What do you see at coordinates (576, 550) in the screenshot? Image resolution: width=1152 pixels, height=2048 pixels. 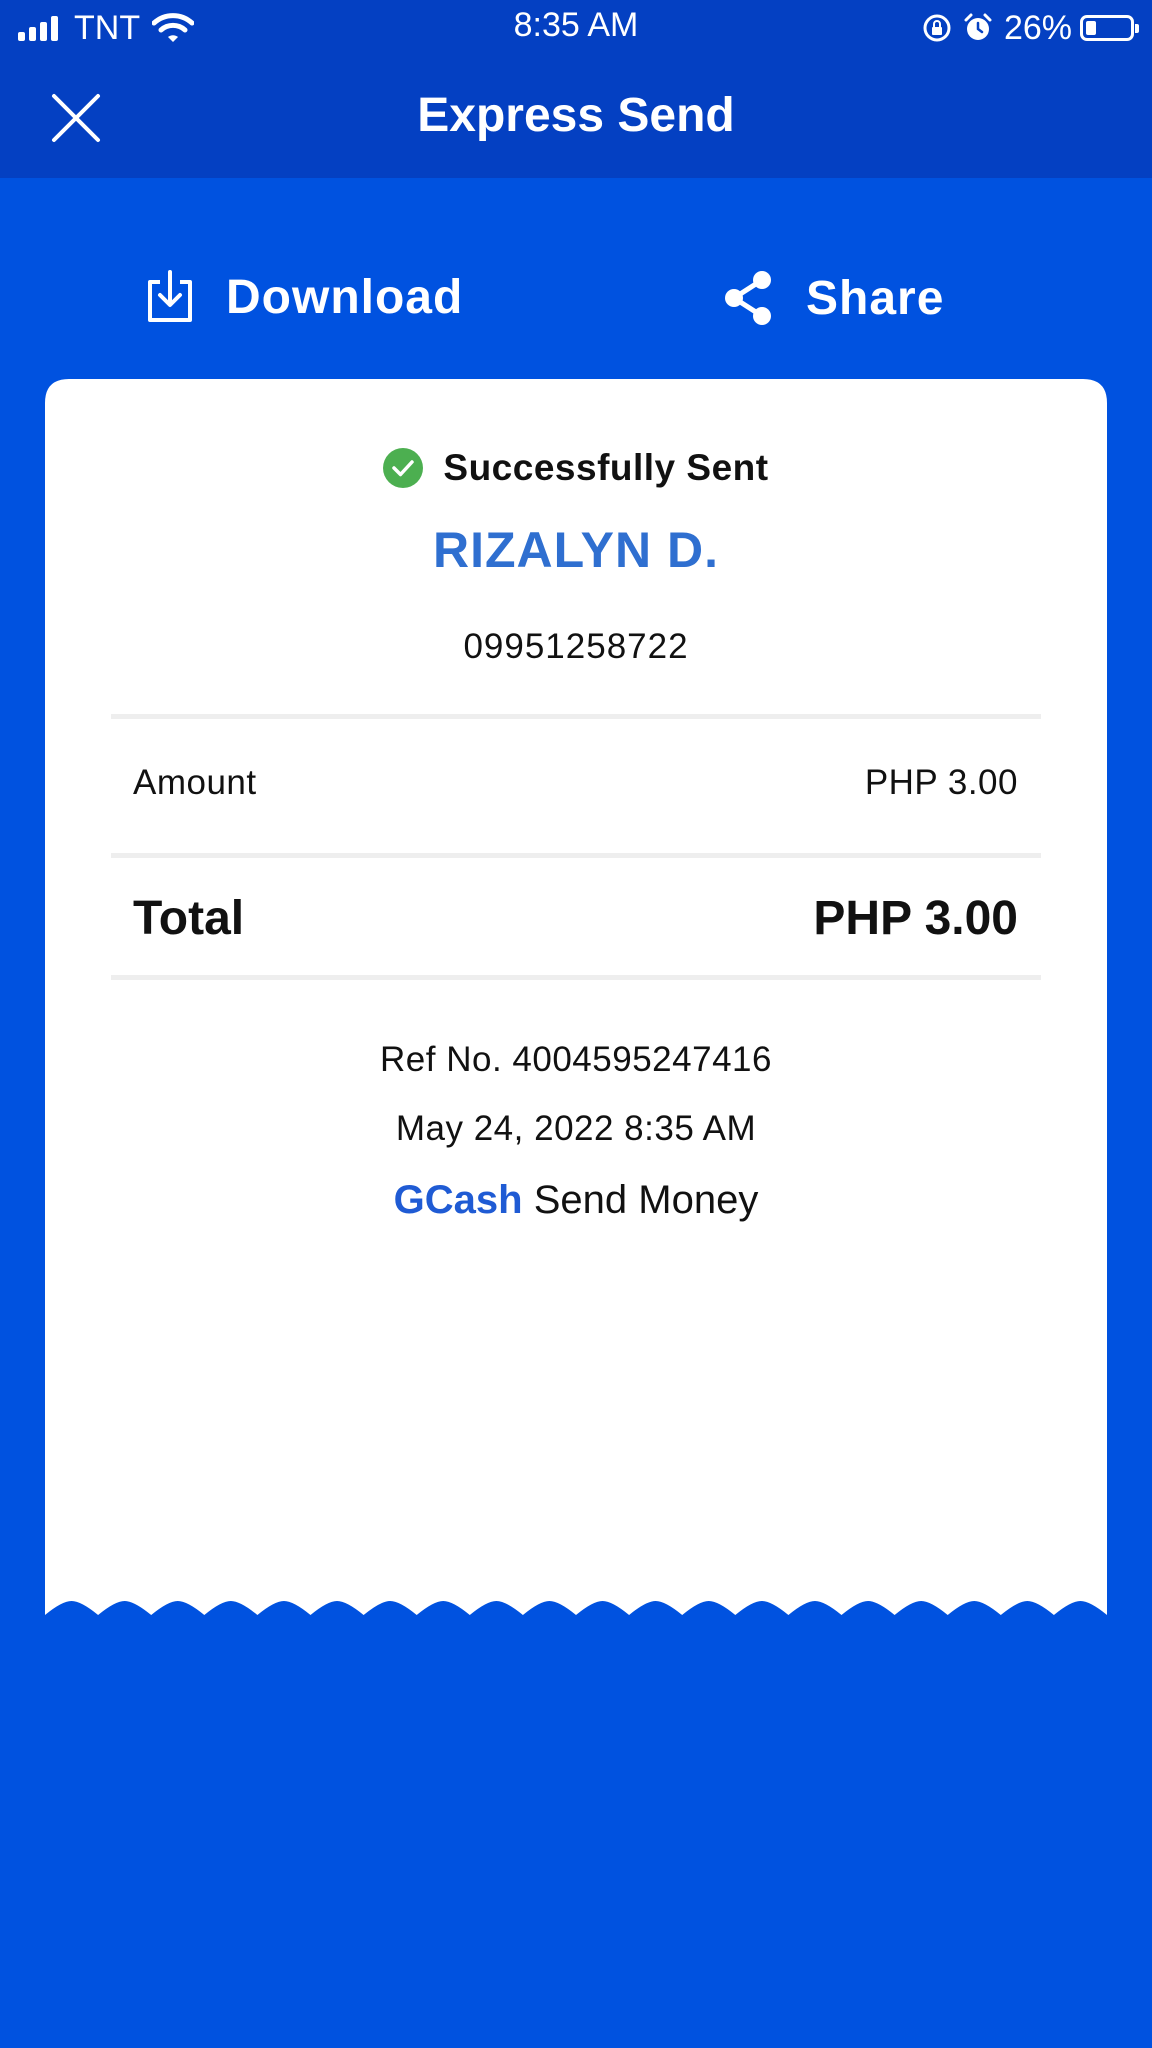 I see `recipient-name: RIZALYN D.` at bounding box center [576, 550].